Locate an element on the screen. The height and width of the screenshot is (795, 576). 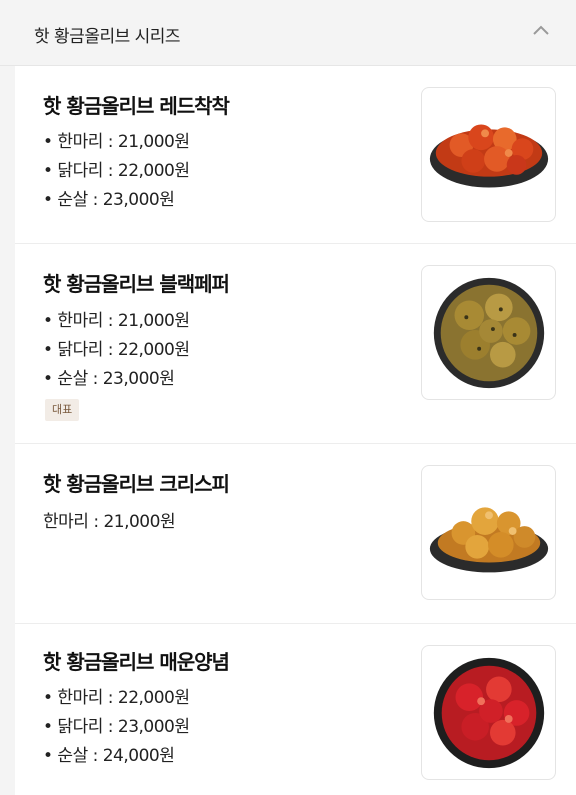
menu-item-name: 핫 황금올리브 레드착착 is located at coordinates (136, 106).